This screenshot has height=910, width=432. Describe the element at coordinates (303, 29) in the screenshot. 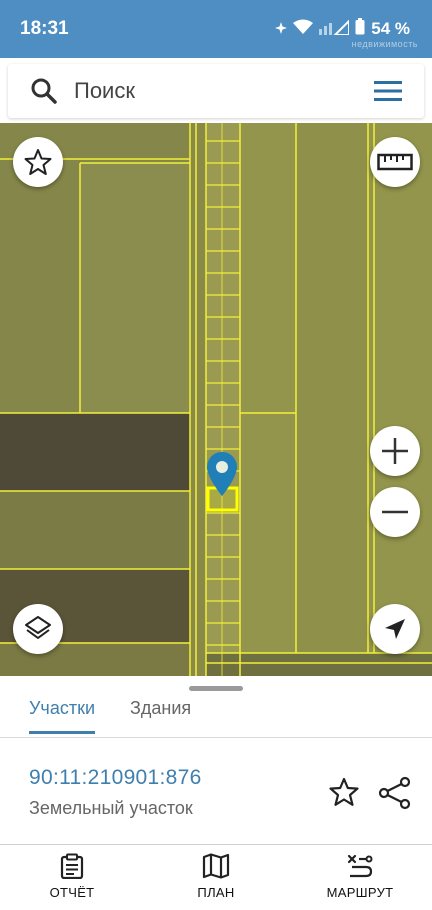

I see `wifi-icon` at that location.